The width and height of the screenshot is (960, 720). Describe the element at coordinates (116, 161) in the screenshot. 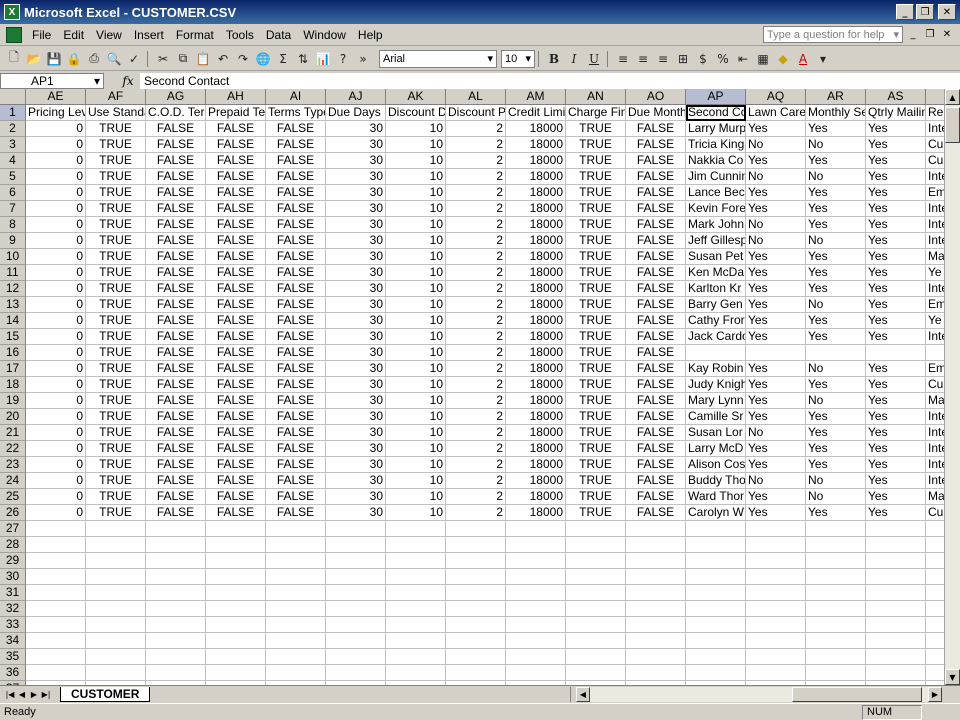

I see `cell-af4: TRUE` at that location.